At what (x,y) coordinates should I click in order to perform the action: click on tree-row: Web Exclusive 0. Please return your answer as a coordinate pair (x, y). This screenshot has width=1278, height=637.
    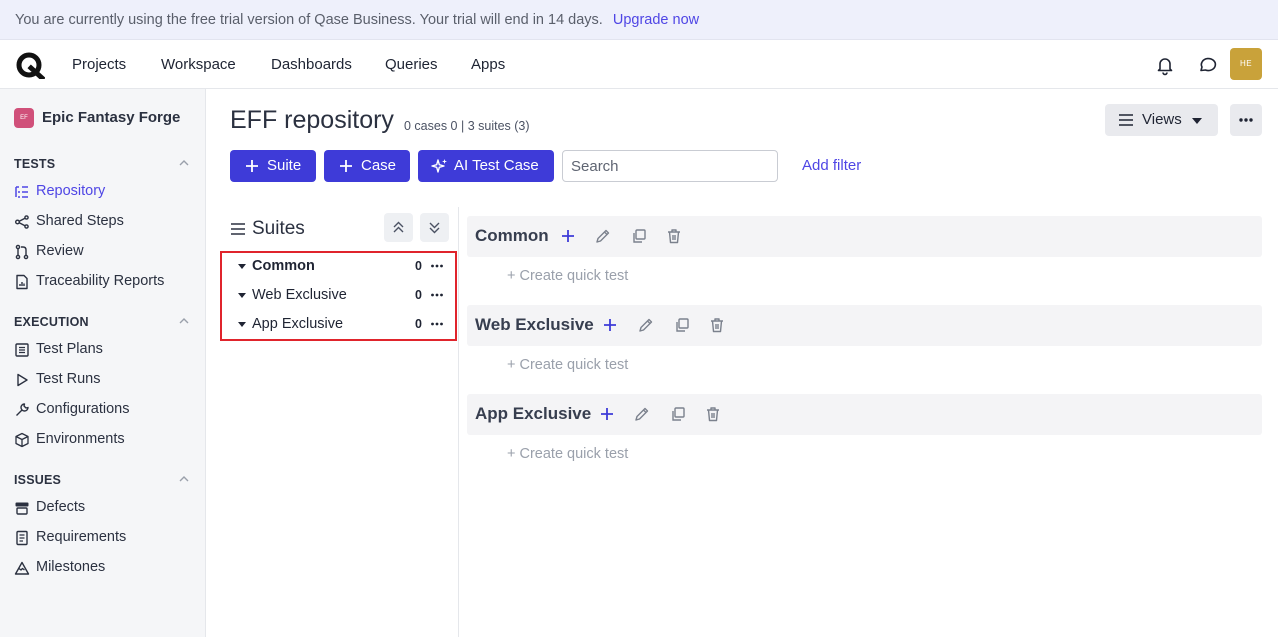
    Looking at the image, I should click on (338, 296).